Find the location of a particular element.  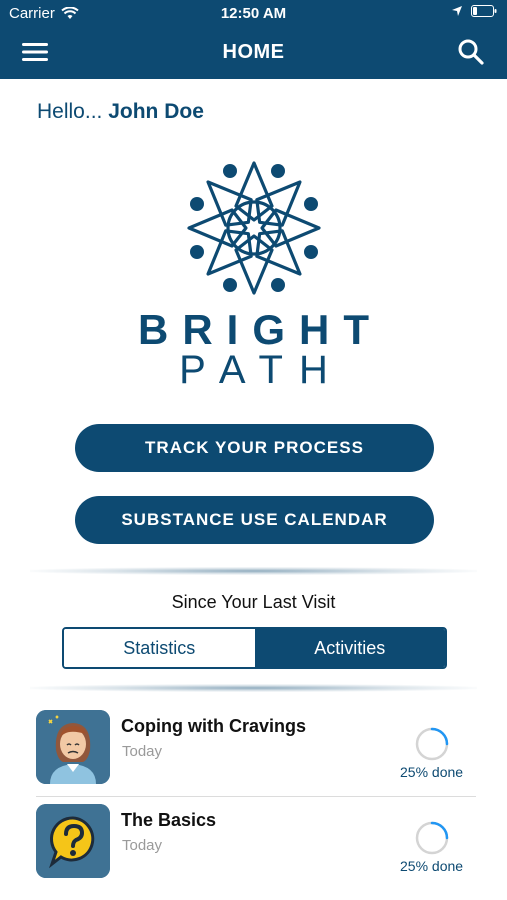

navigation-bar: HOME is located at coordinates (253, 52).